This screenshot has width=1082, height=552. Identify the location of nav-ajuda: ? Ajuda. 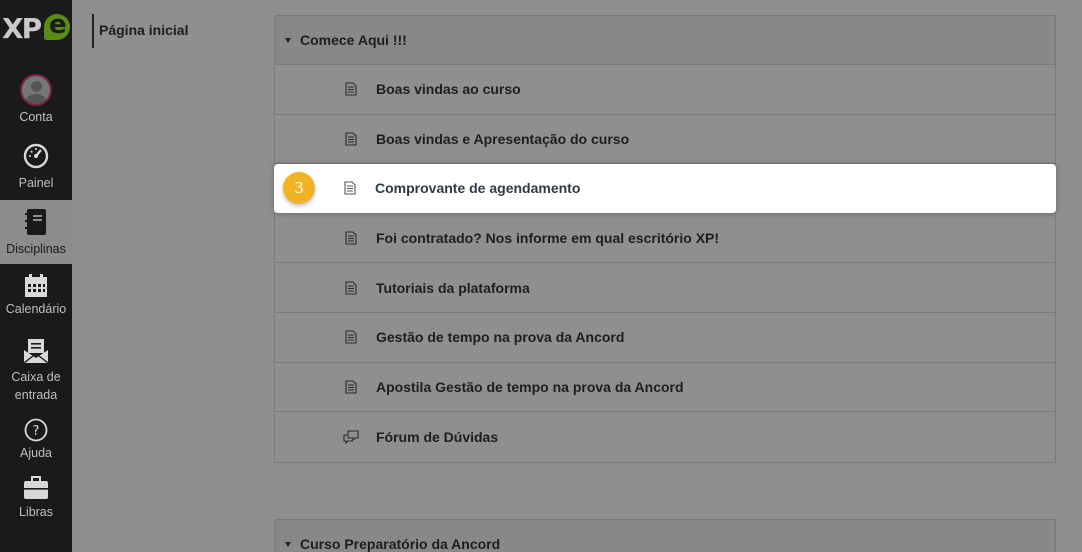
(36, 442).